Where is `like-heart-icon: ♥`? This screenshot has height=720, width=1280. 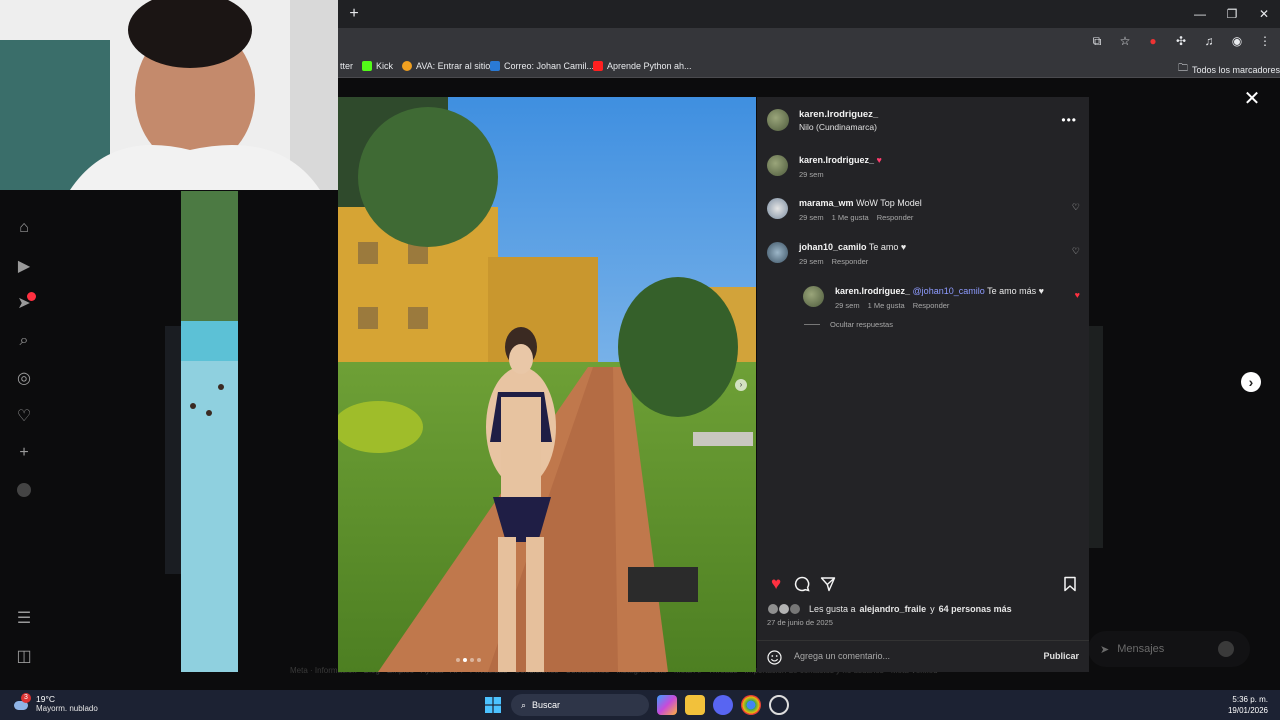
like-heart-icon: ♥ is located at coordinates (776, 583).